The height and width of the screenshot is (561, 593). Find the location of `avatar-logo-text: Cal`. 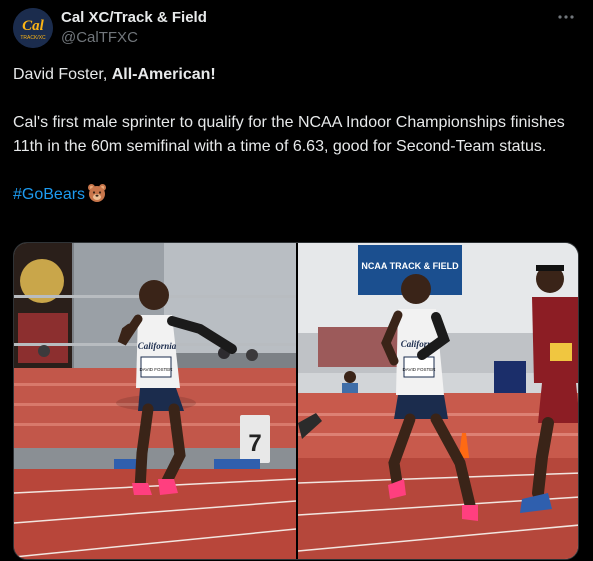

avatar-logo-text: Cal is located at coordinates (33, 26).